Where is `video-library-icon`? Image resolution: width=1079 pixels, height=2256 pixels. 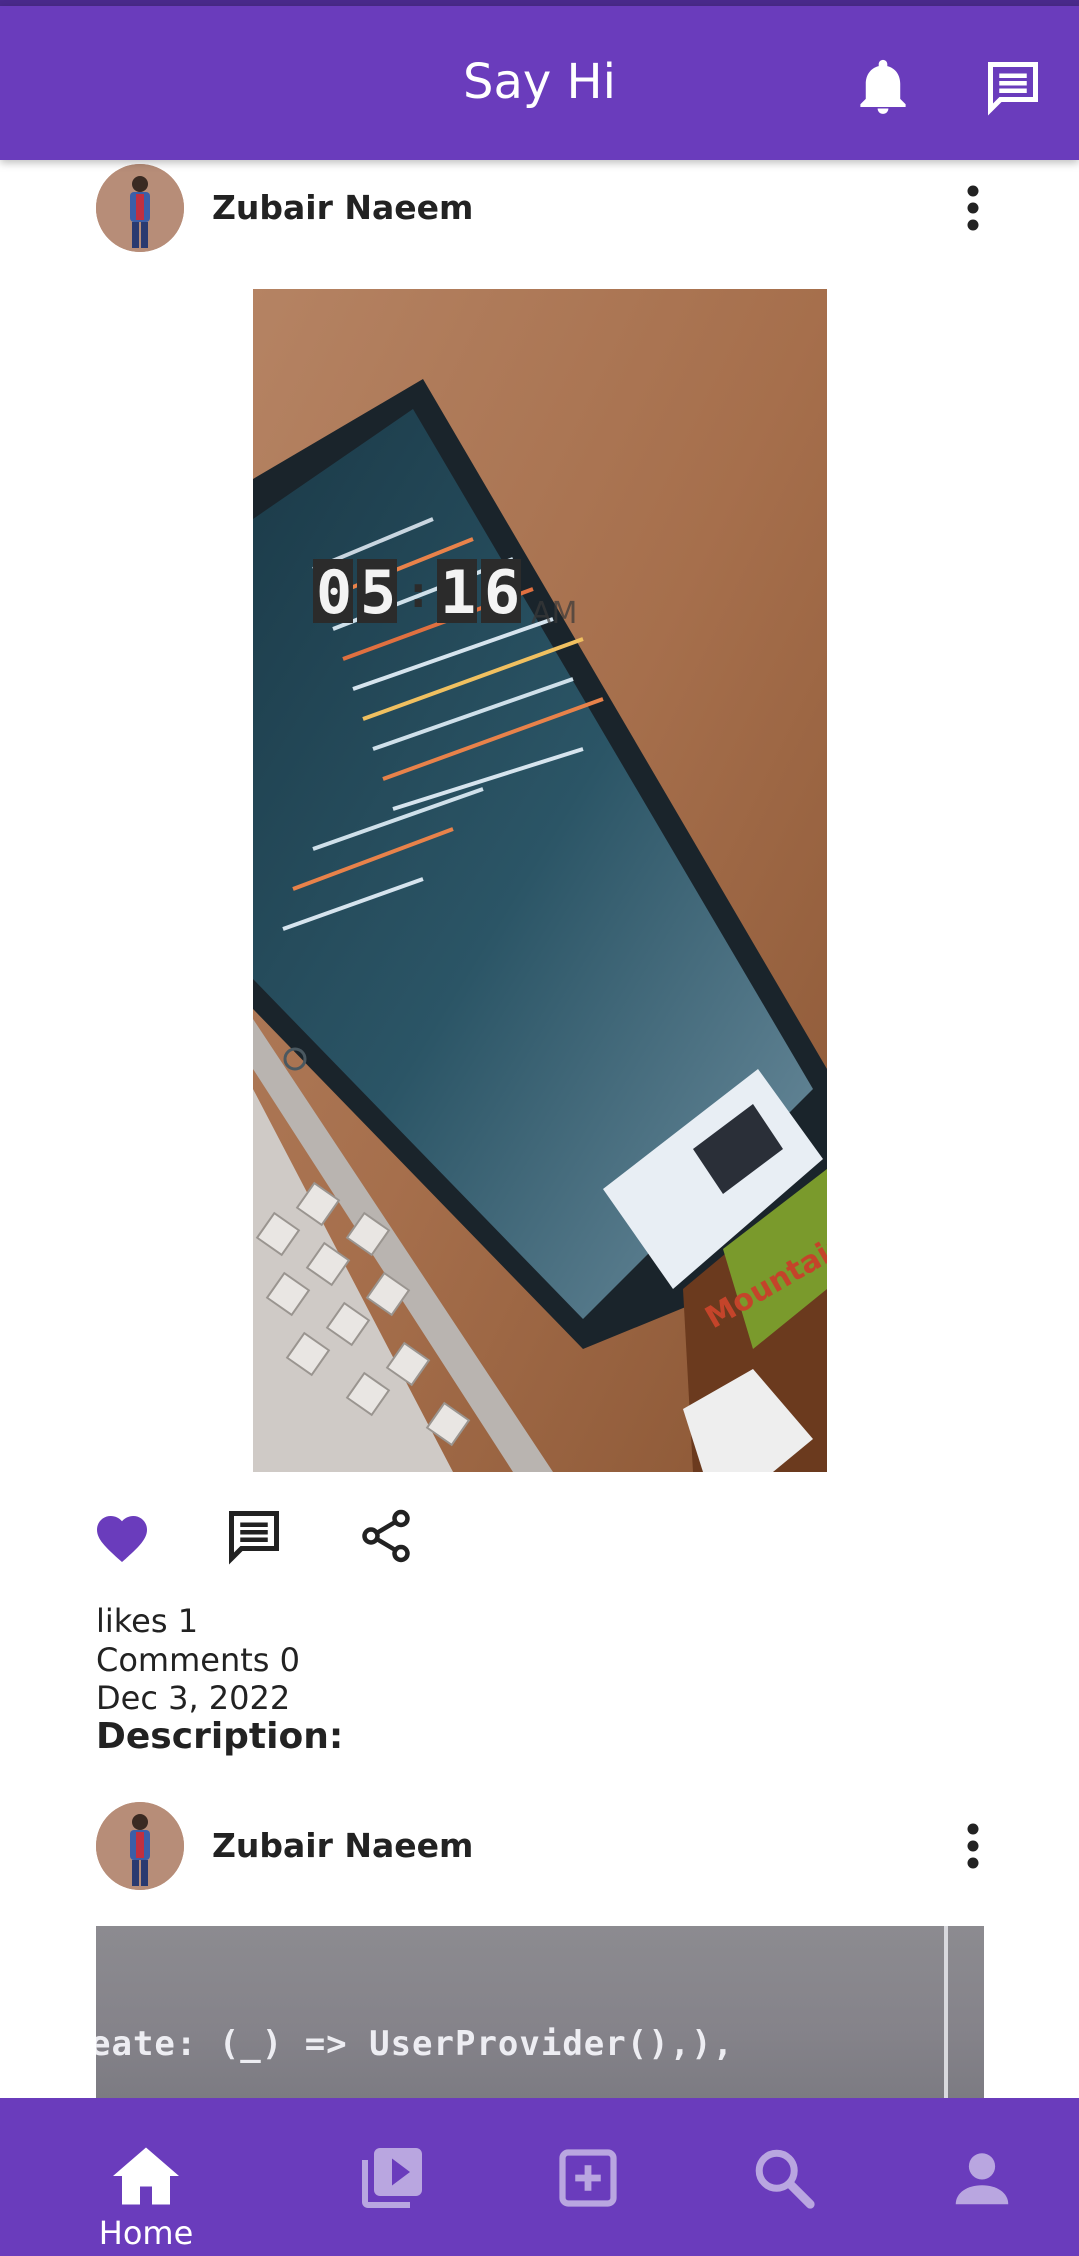 video-library-icon is located at coordinates (392, 2178).